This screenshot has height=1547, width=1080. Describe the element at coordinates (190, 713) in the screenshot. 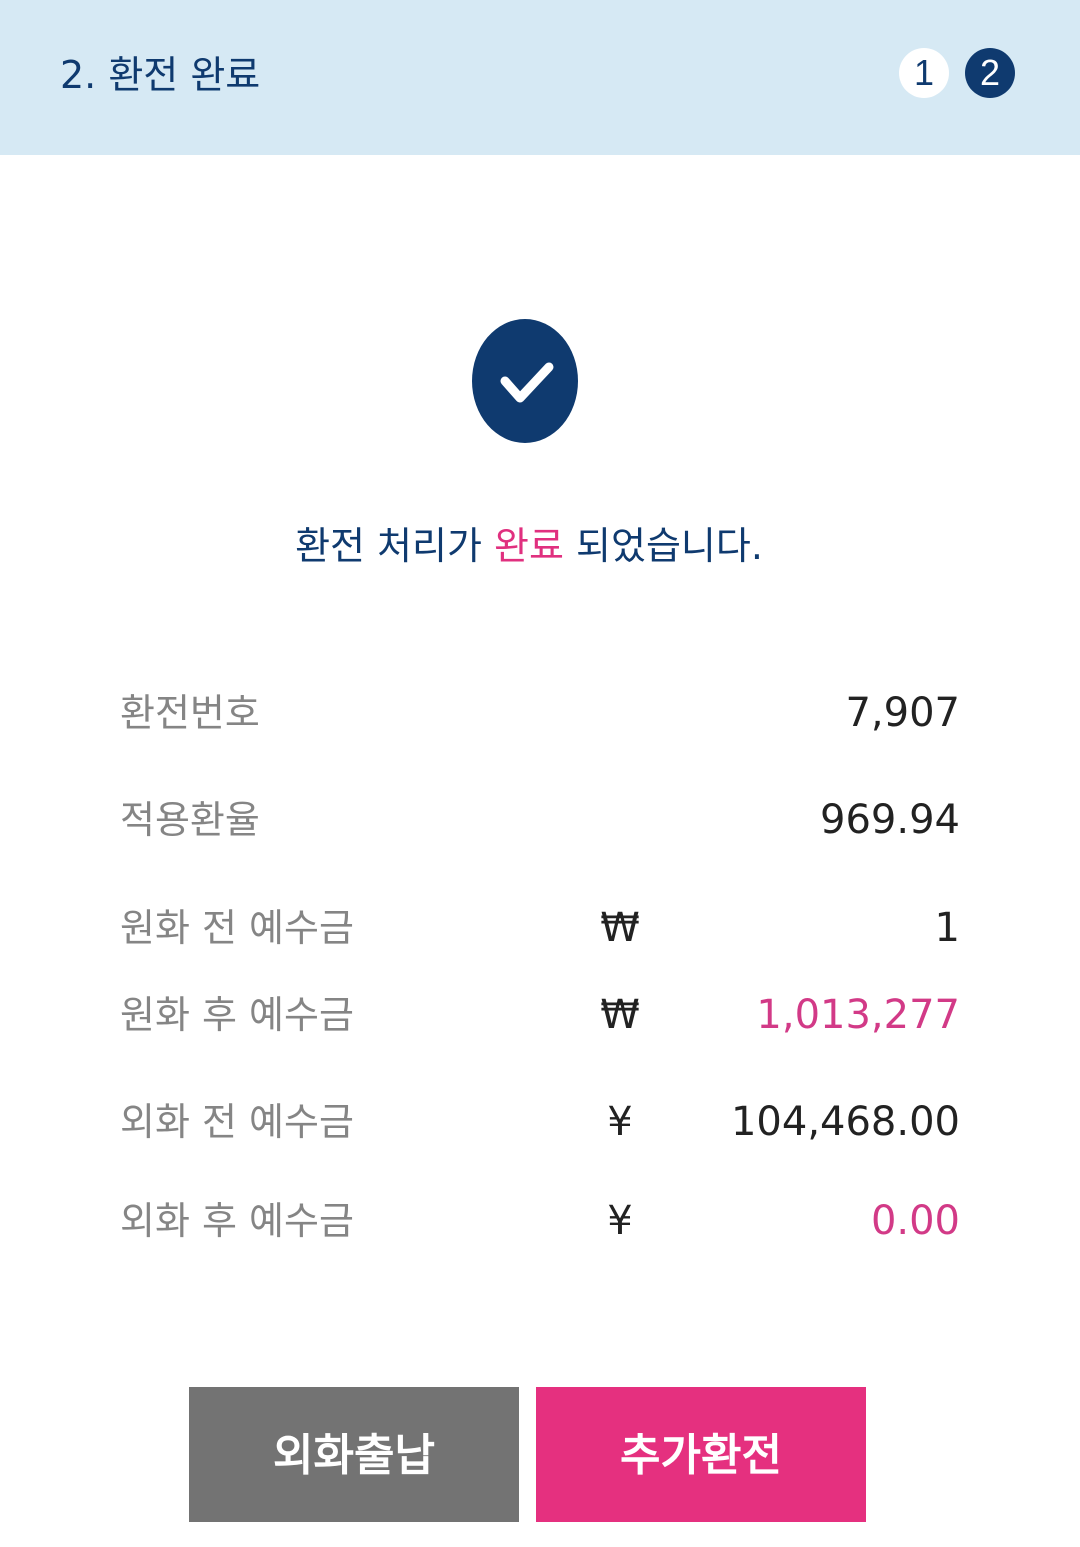

I see `row-label: 환전번호` at that location.